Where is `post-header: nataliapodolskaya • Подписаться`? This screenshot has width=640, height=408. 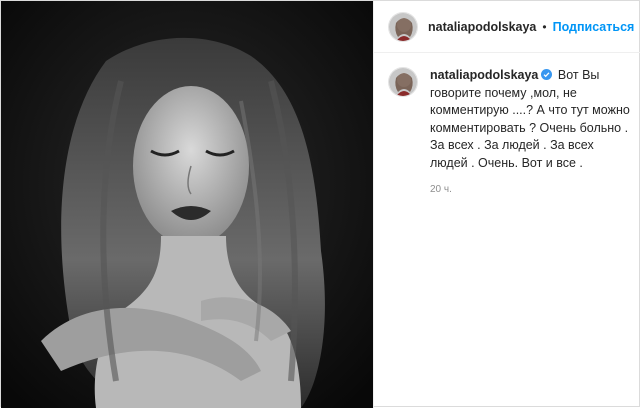
post-header: nataliapodolskaya • Подписаться is located at coordinates (507, 27).